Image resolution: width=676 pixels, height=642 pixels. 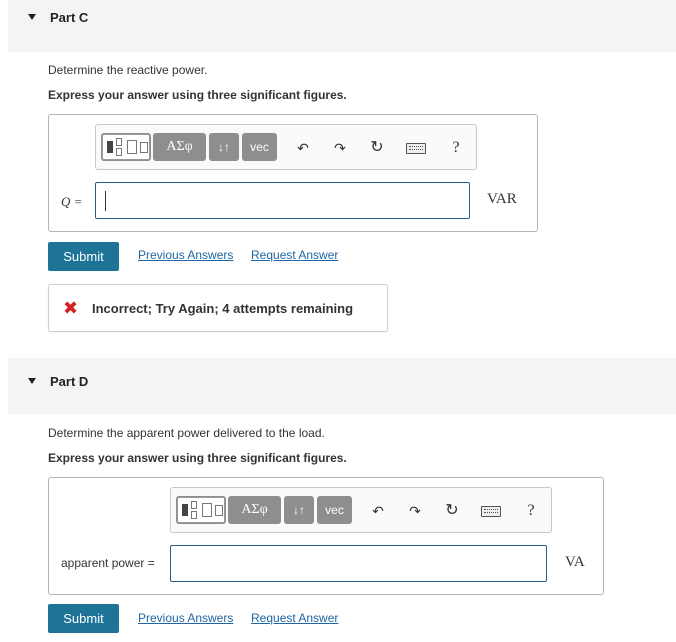 What do you see at coordinates (293, 173) in the screenshot?
I see `part-c-answer-box: ΑΣφ ↓↑ vec ↶ ↷ ↻ ? Q = VAR` at bounding box center [293, 173].